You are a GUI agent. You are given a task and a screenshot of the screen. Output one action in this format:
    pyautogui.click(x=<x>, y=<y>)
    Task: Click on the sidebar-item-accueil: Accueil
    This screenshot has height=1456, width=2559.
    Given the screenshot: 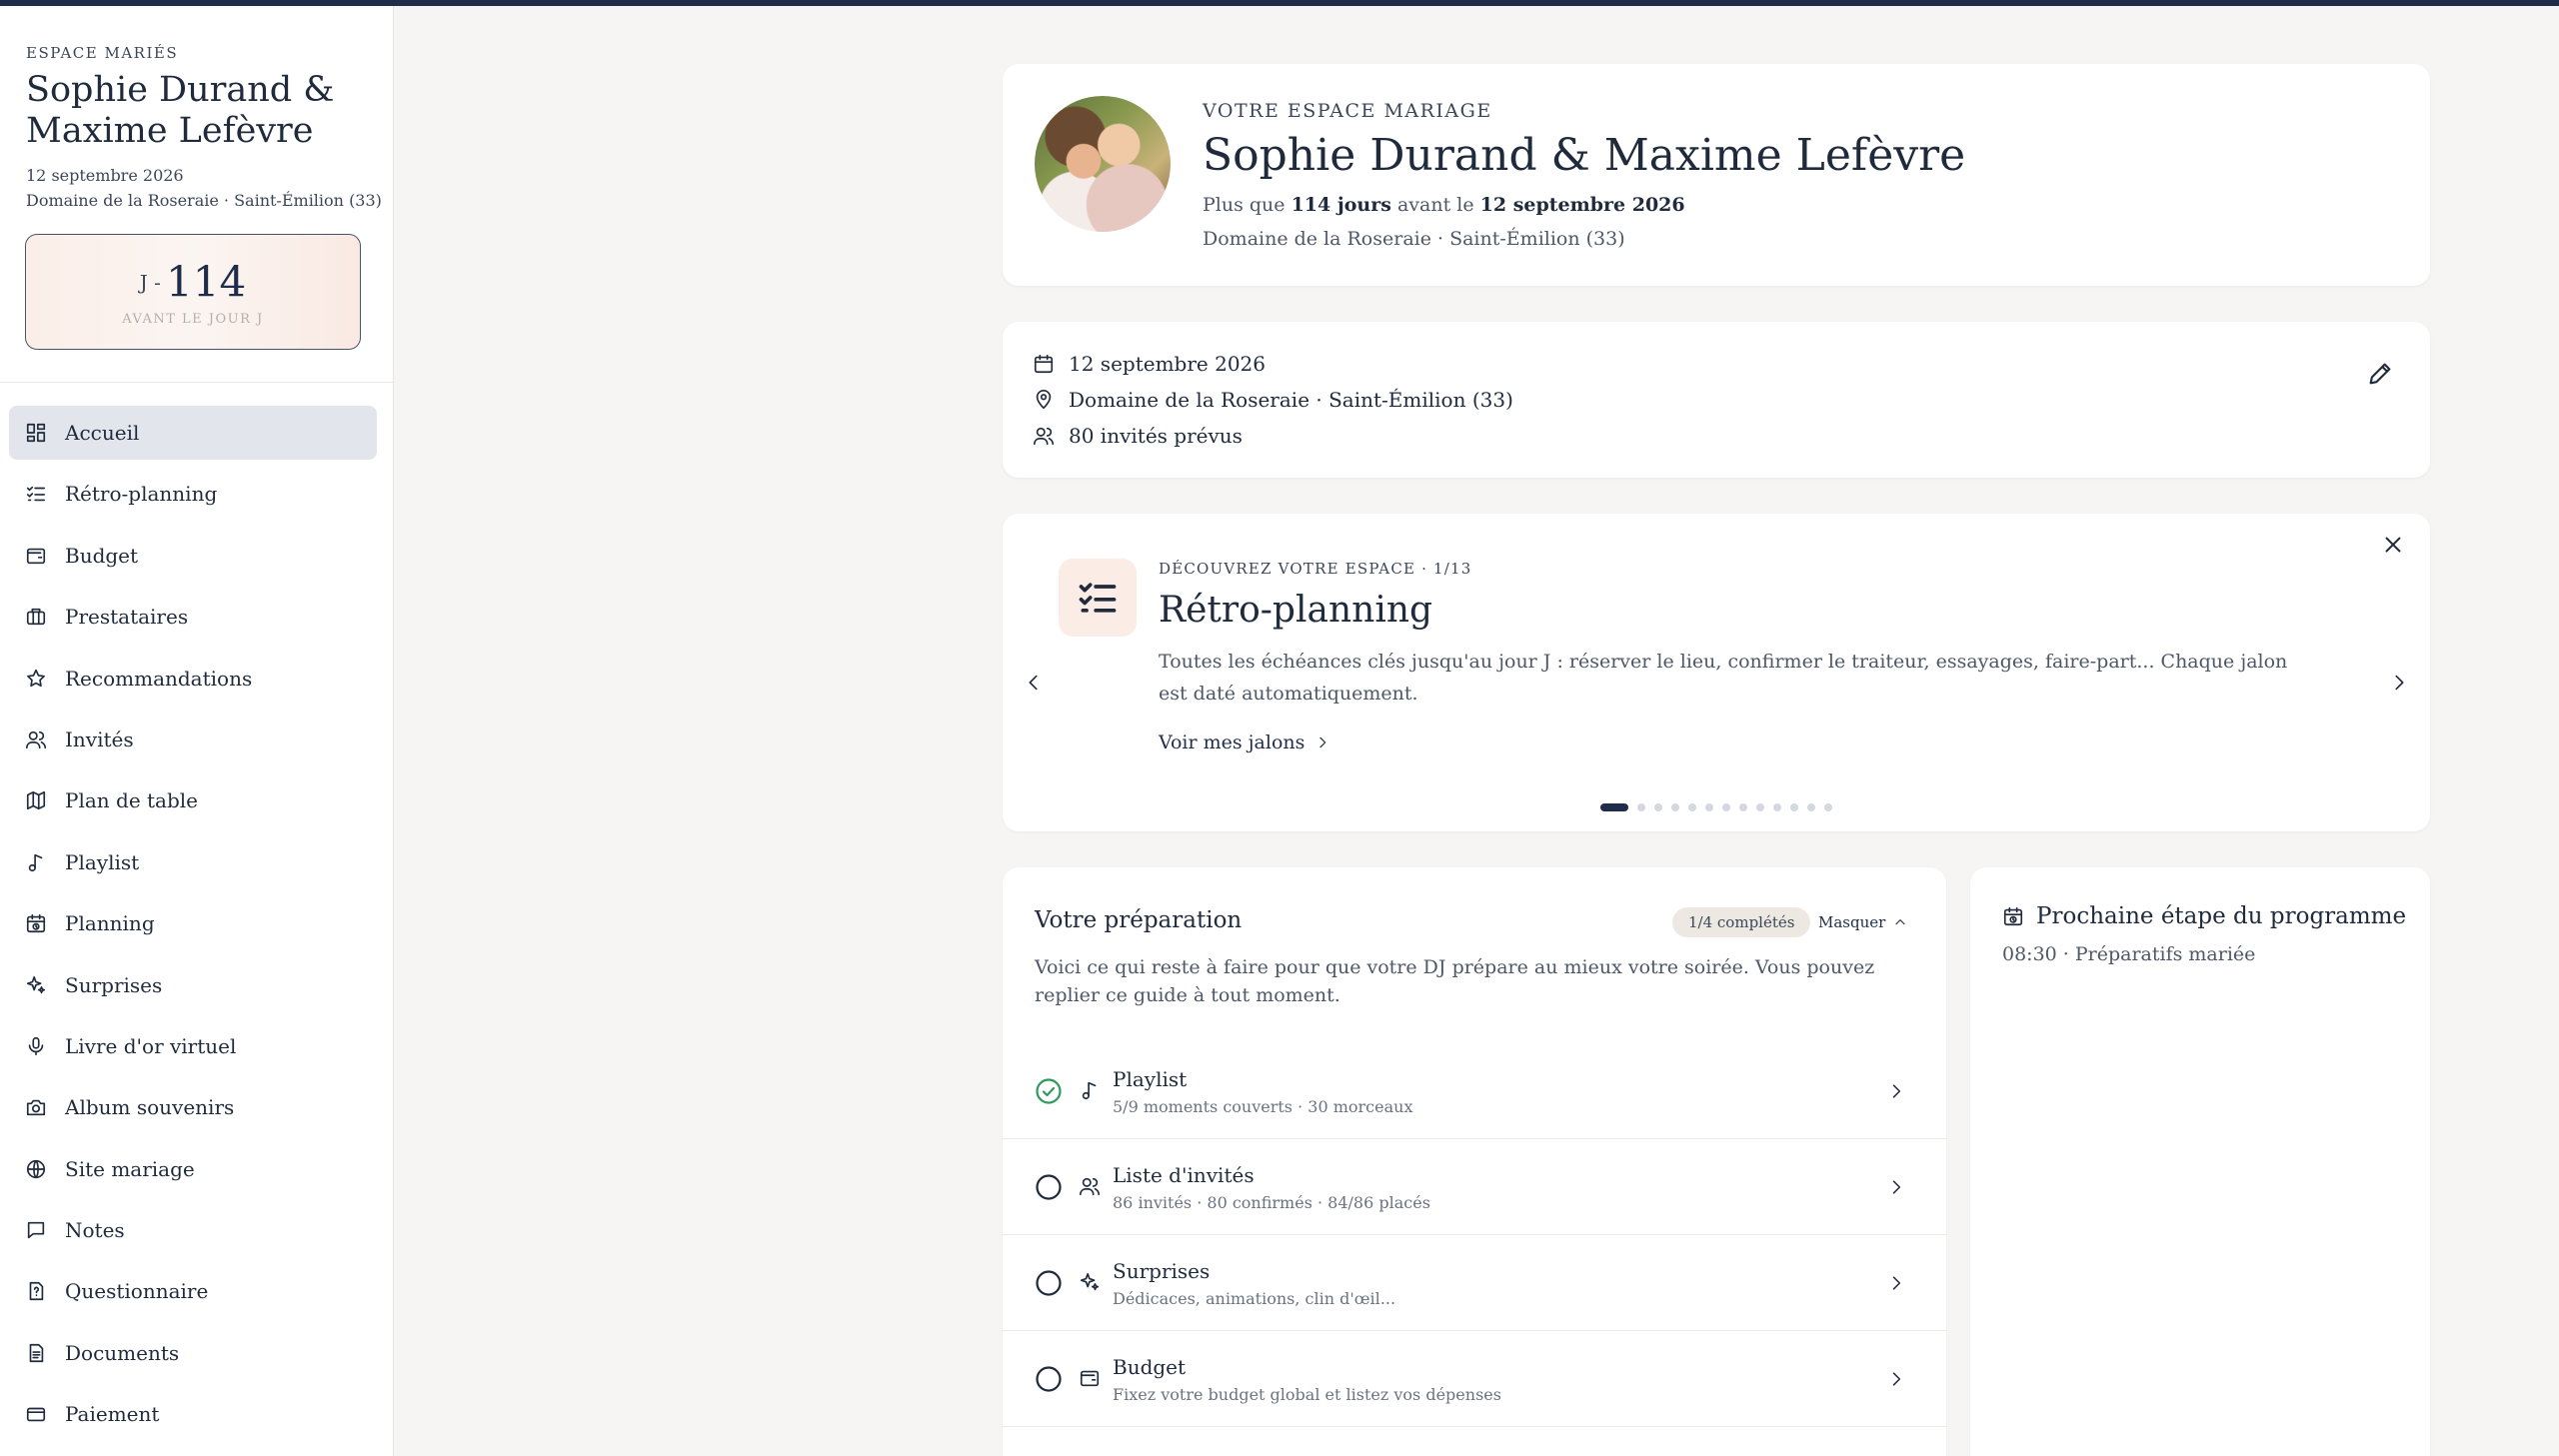 What is the action you would take?
    pyautogui.click(x=193, y=433)
    